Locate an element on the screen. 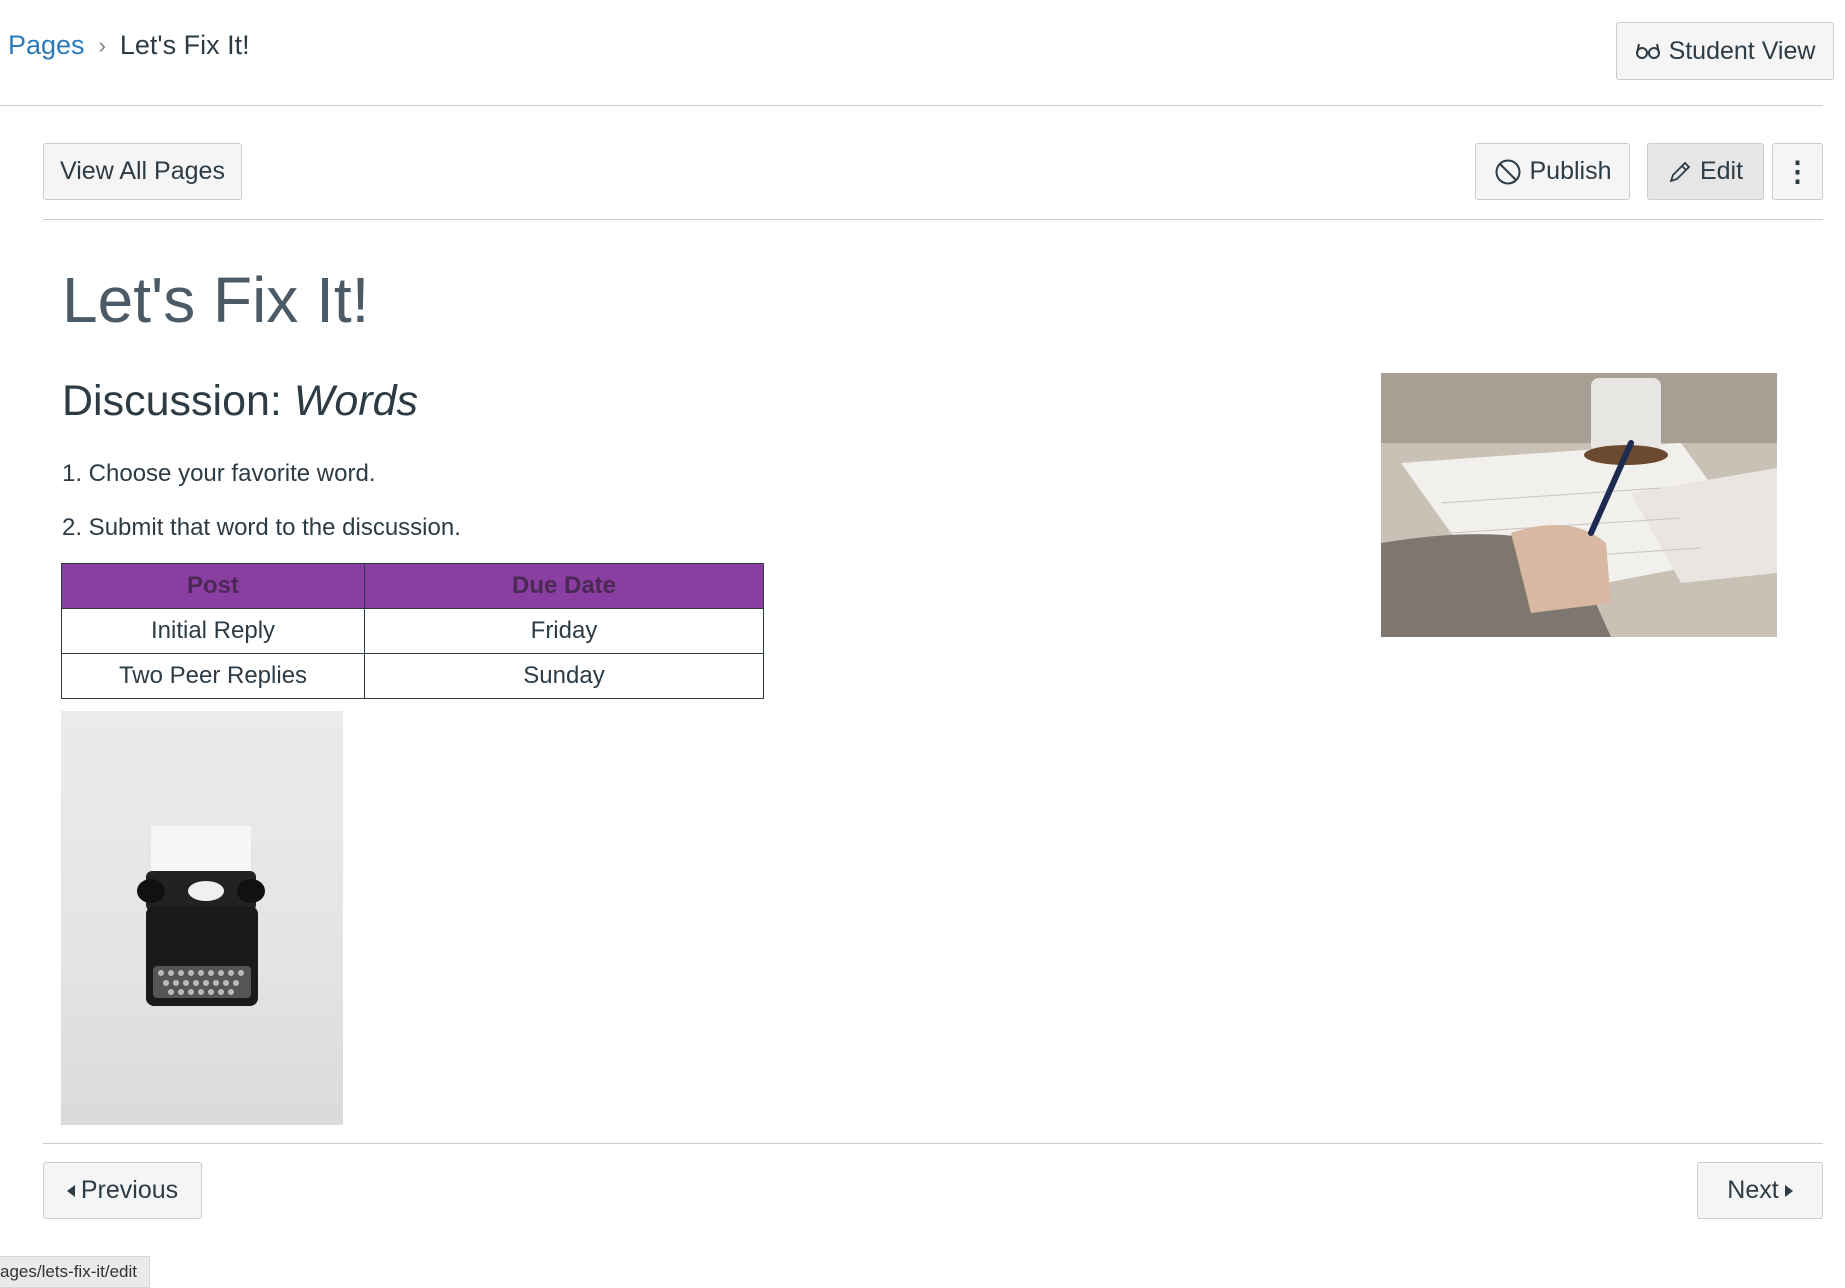 The height and width of the screenshot is (1288, 1845). unpublished-icon is located at coordinates (1508, 172).